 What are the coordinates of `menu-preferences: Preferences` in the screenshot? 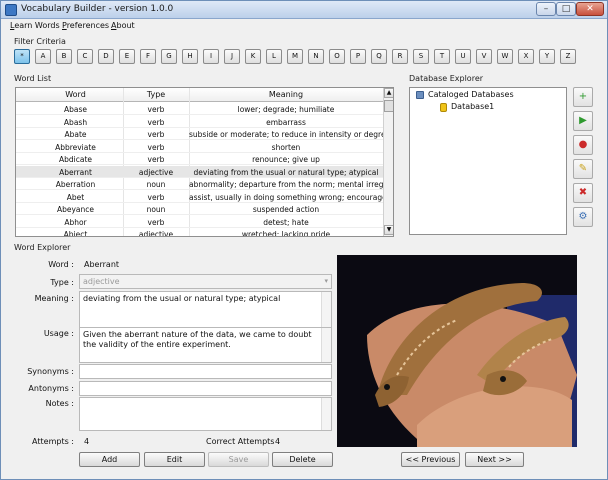 It's located at (85, 25).